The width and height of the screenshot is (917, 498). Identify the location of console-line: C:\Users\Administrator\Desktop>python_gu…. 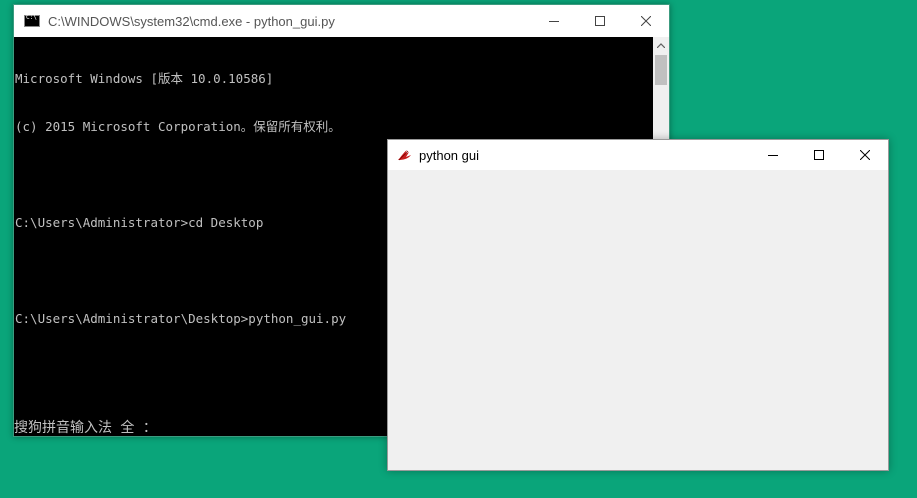
(181, 318).